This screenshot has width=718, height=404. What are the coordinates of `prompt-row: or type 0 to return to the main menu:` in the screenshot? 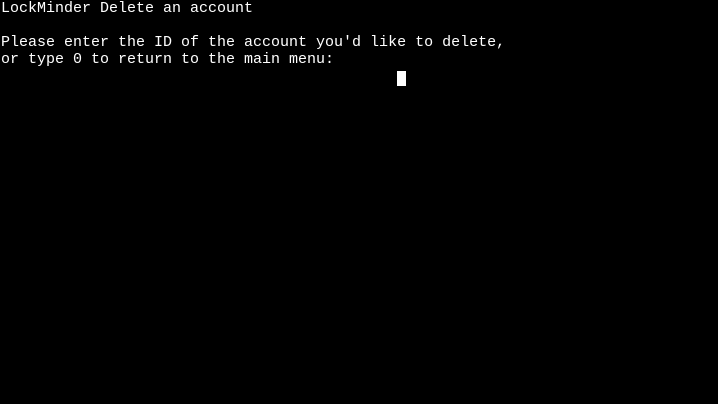 It's located at (204, 68).